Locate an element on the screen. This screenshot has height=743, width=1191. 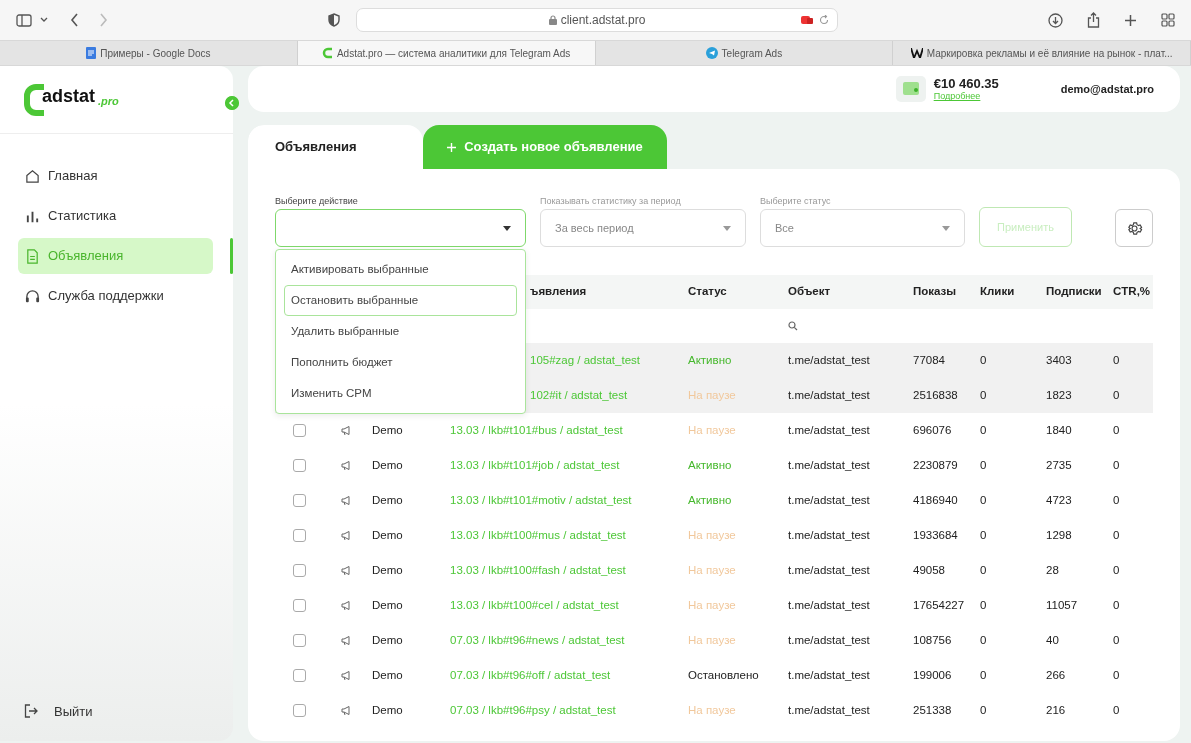
chevron-down-icon is located at coordinates (44, 20).